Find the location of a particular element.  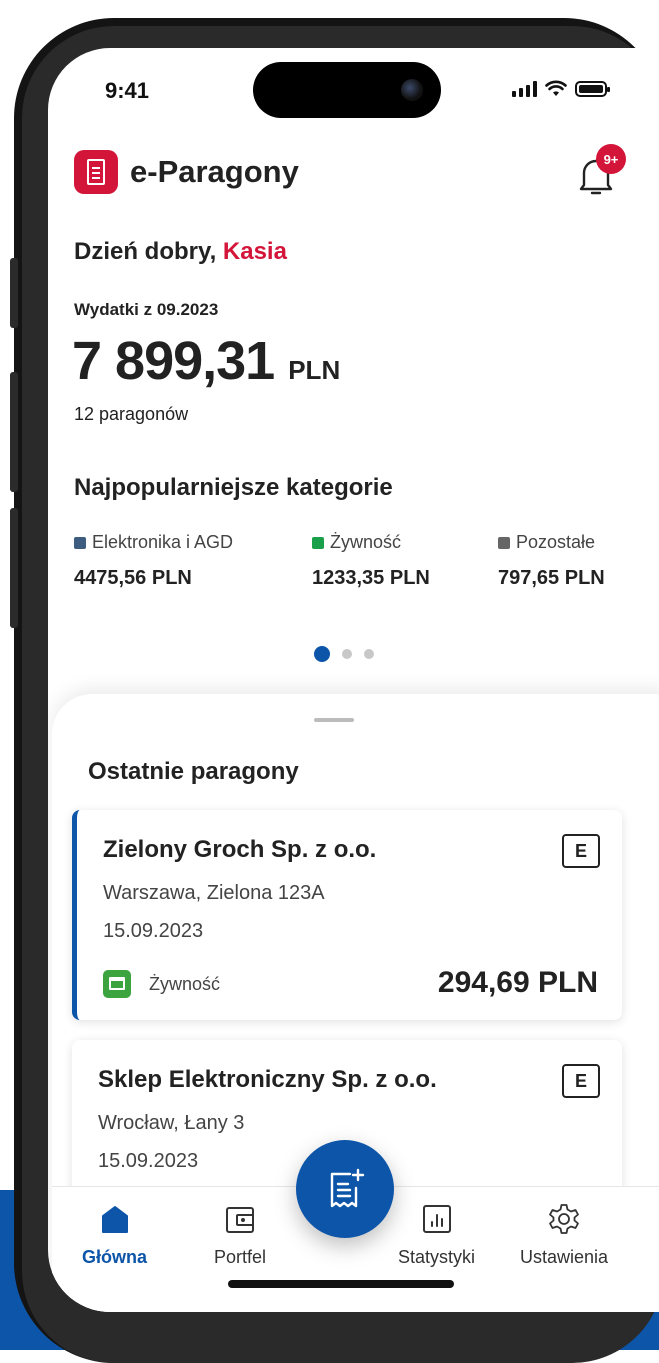

stats-icon is located at coordinates (436, 1219).